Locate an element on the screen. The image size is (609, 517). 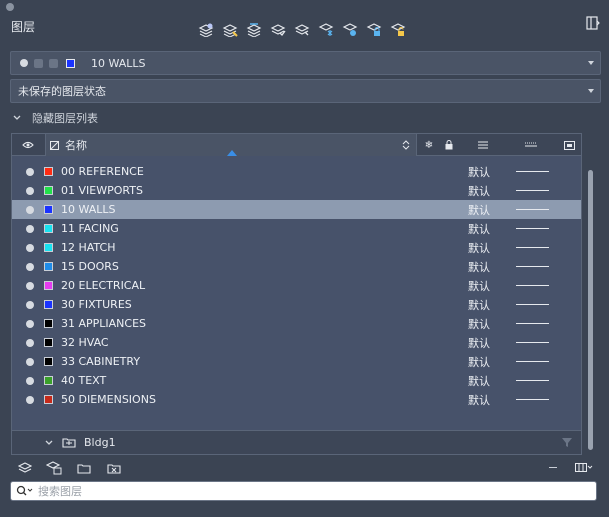
layer-row: 50 DIEMENSIONS 默认 is located at coordinates (296, 399).